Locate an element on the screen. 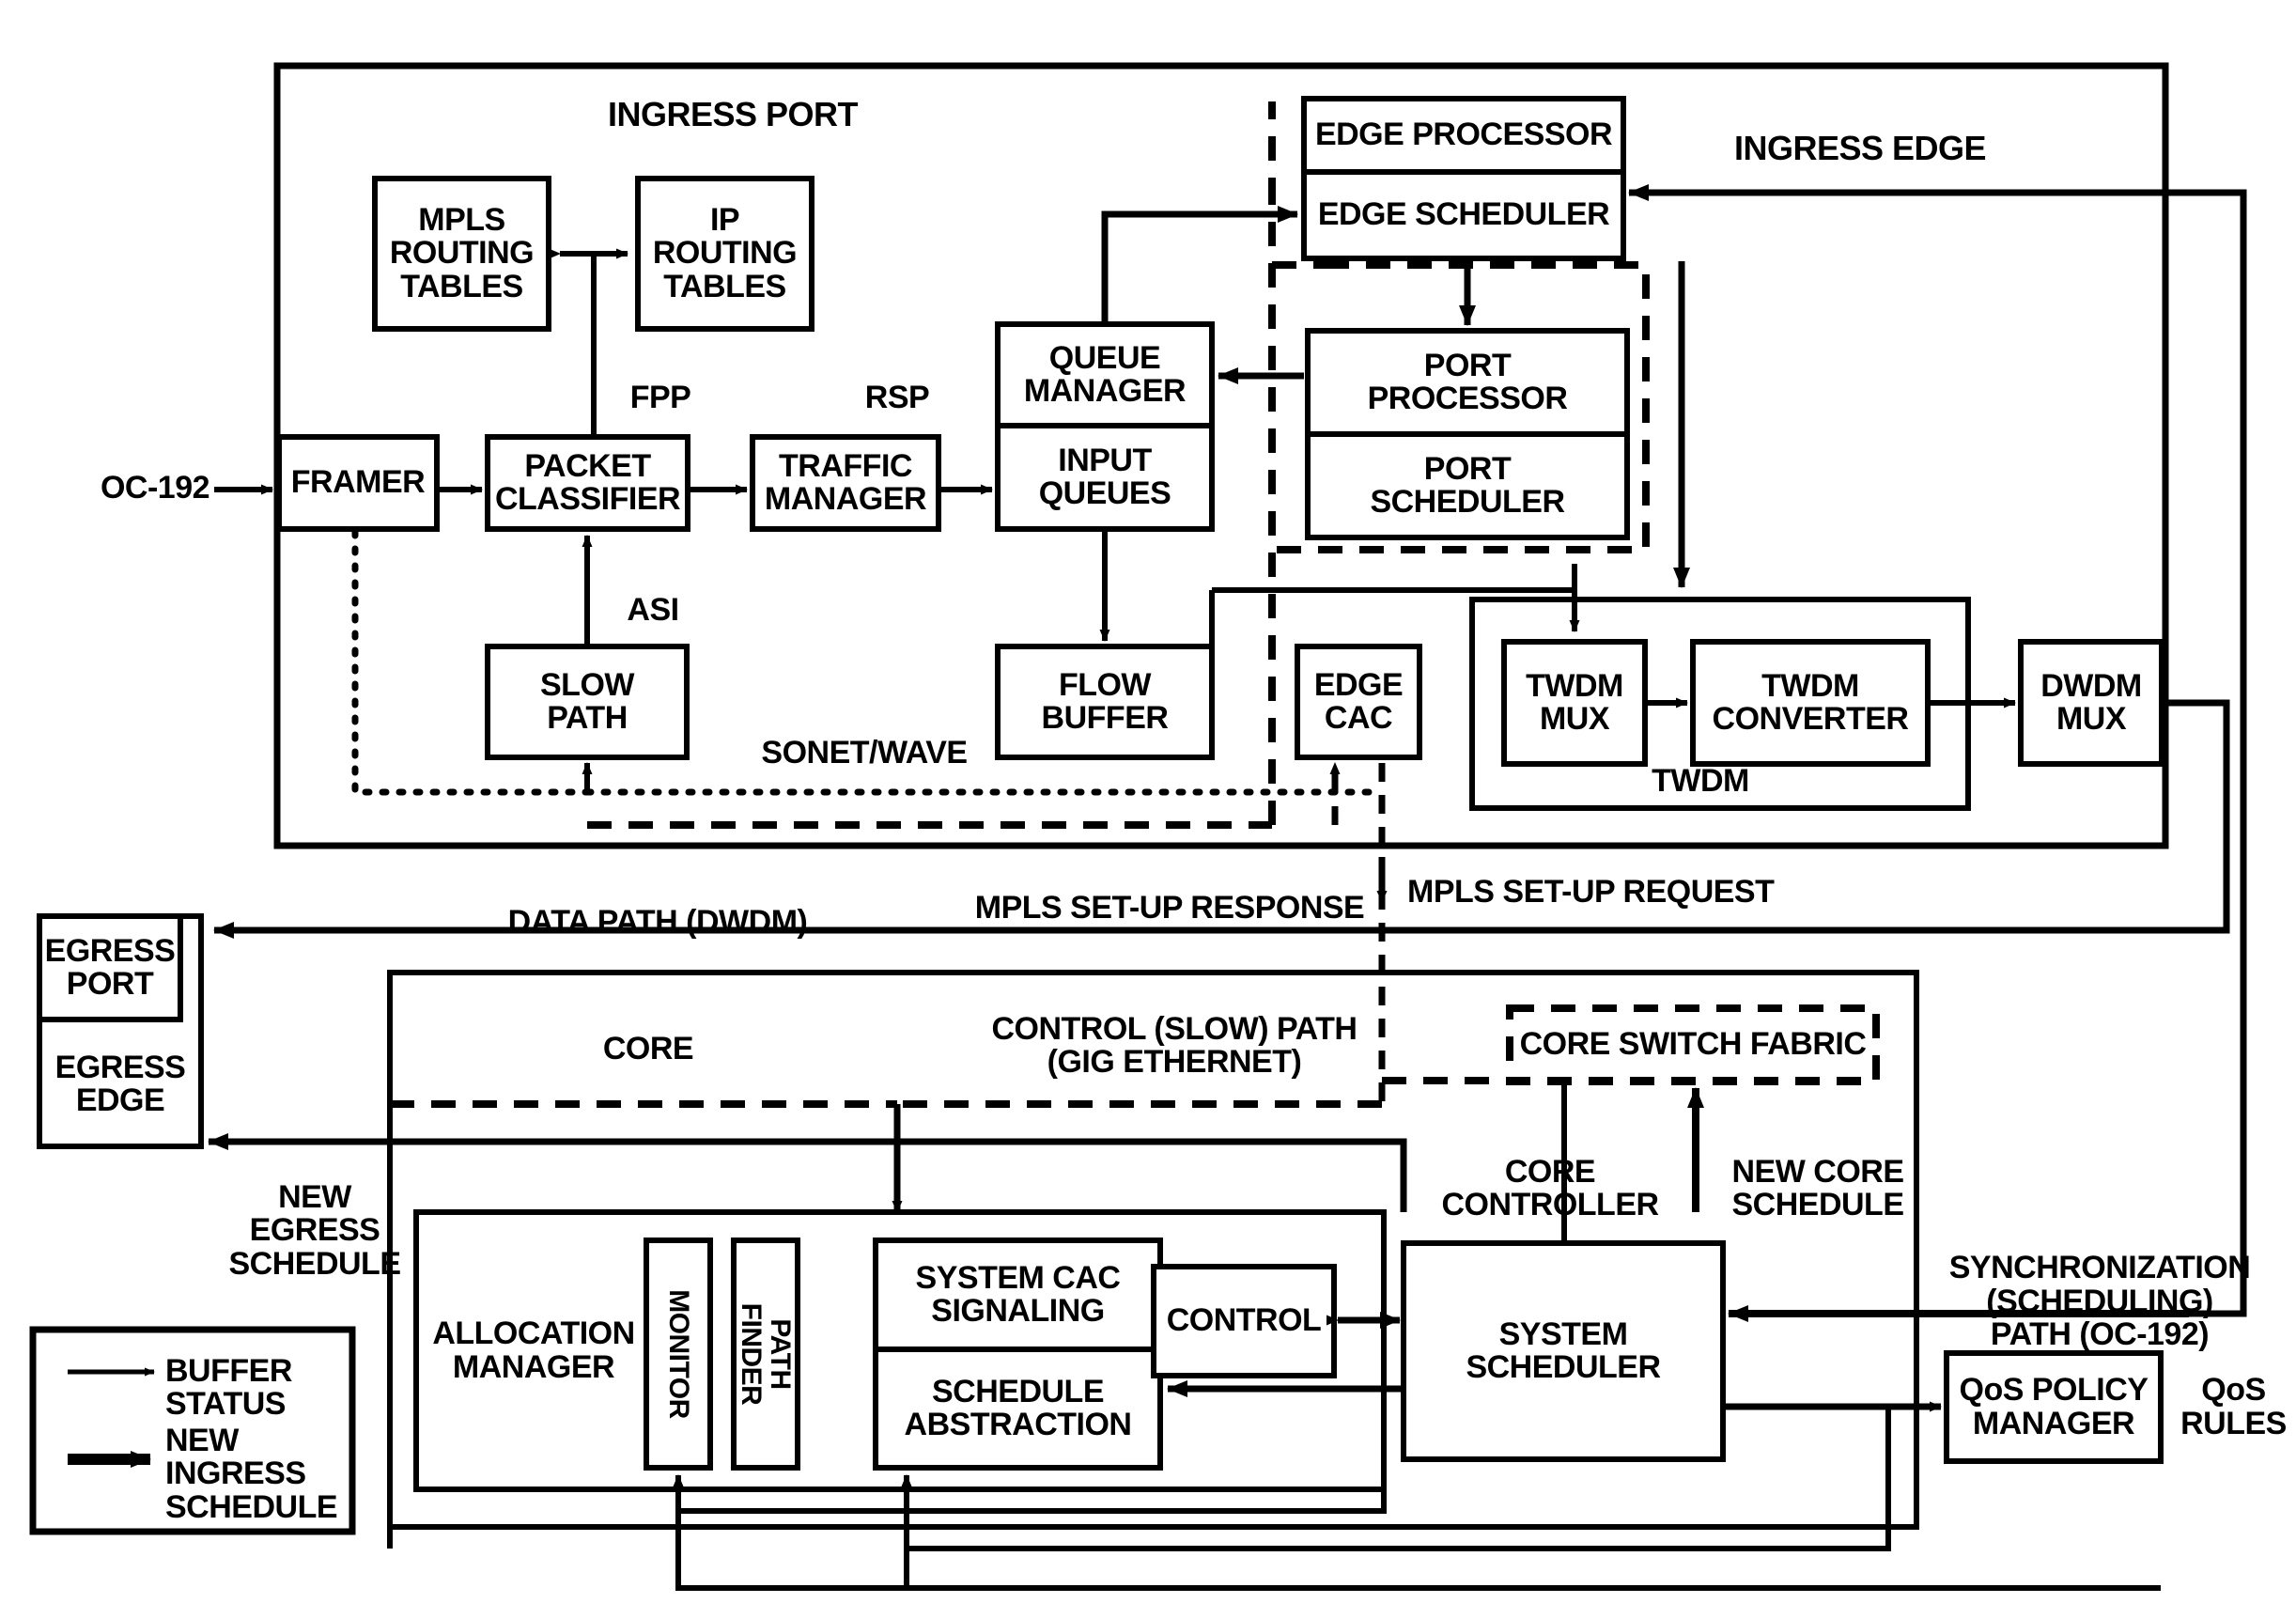  path-finder-label: PATH FINDER is located at coordinates (766, 1354).